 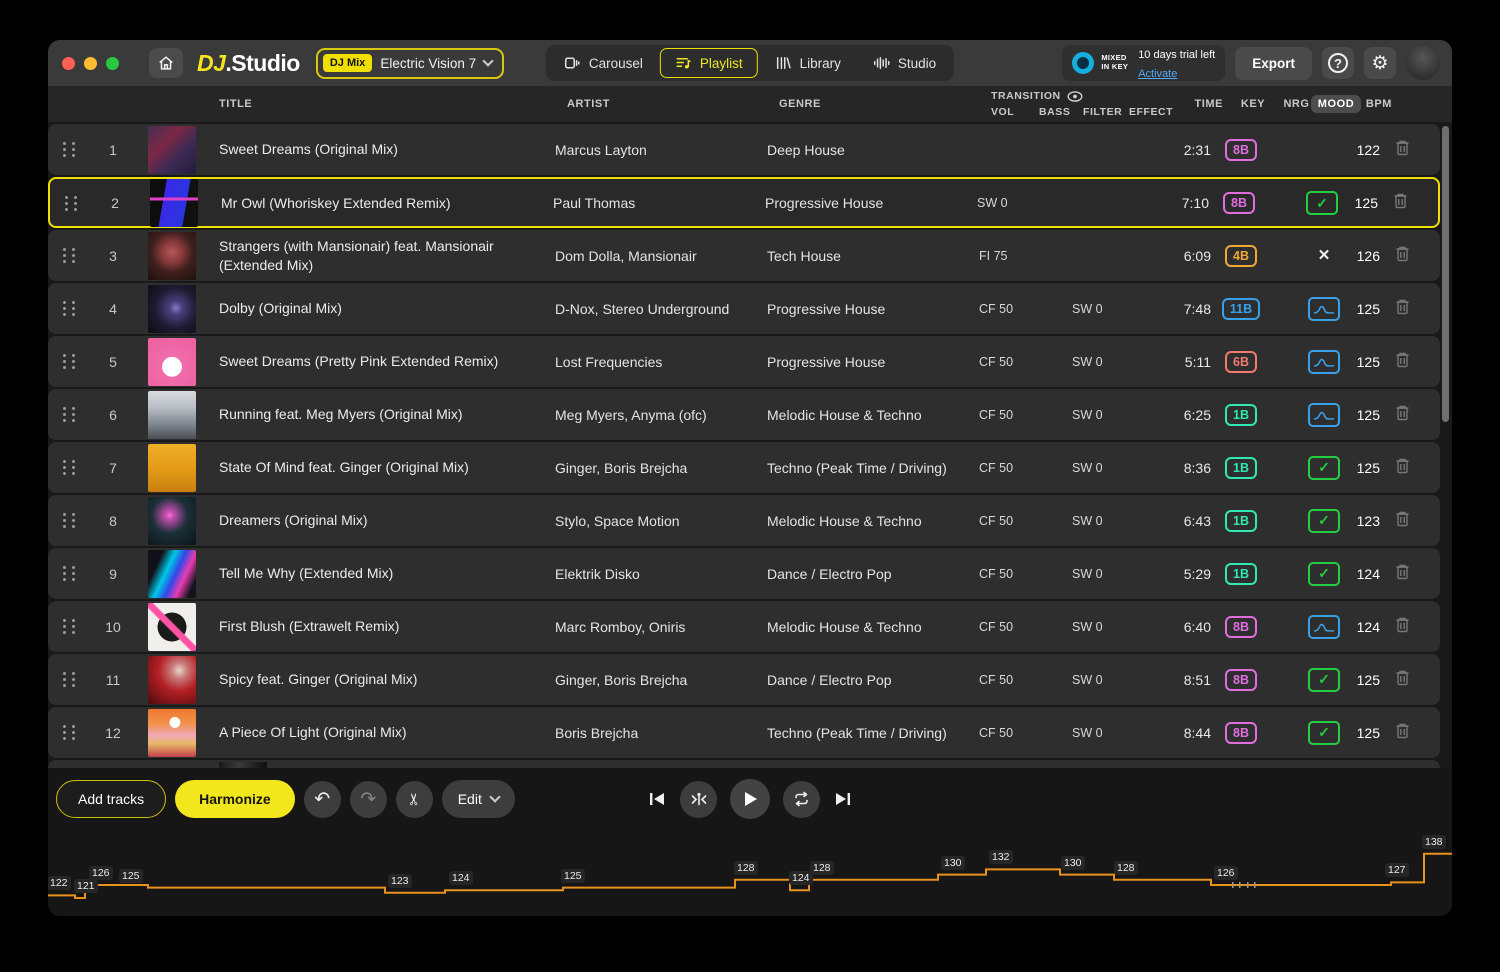 I want to click on column-header-key: KEY, so click(x=1253, y=104).